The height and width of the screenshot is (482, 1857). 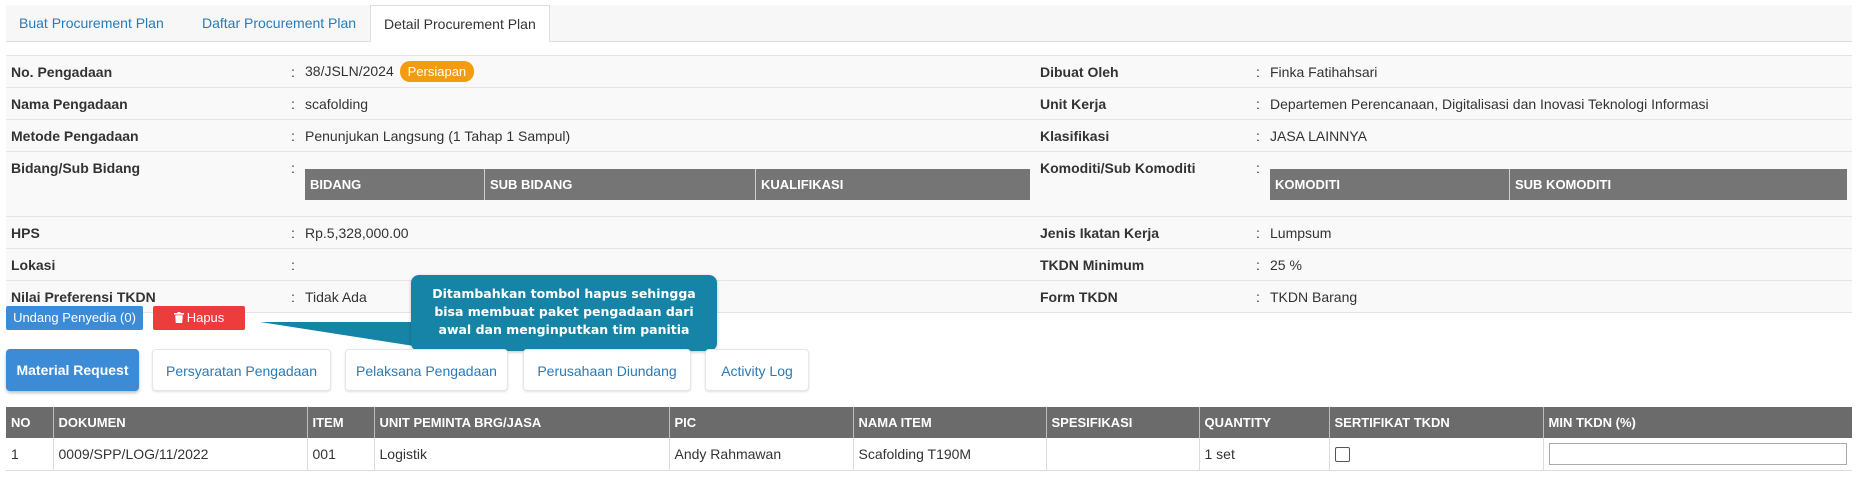 I want to click on hps-value: Rp.5,328,000.00, so click(x=667, y=232).